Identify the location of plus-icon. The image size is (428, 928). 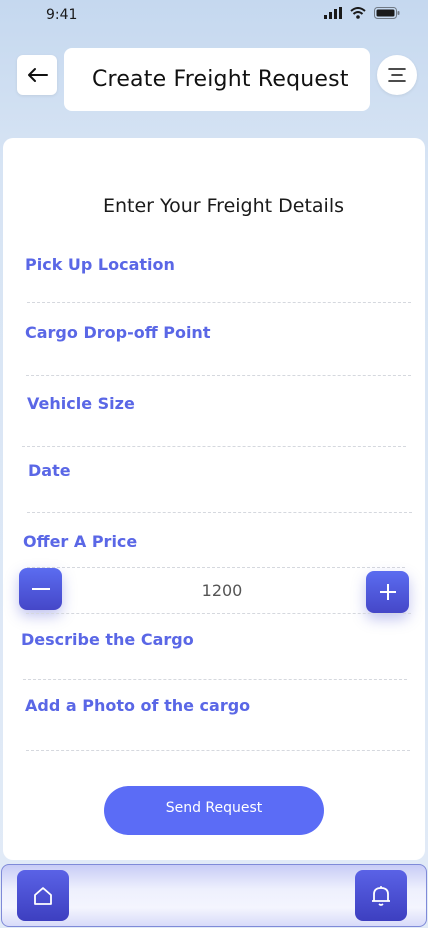
(387, 592).